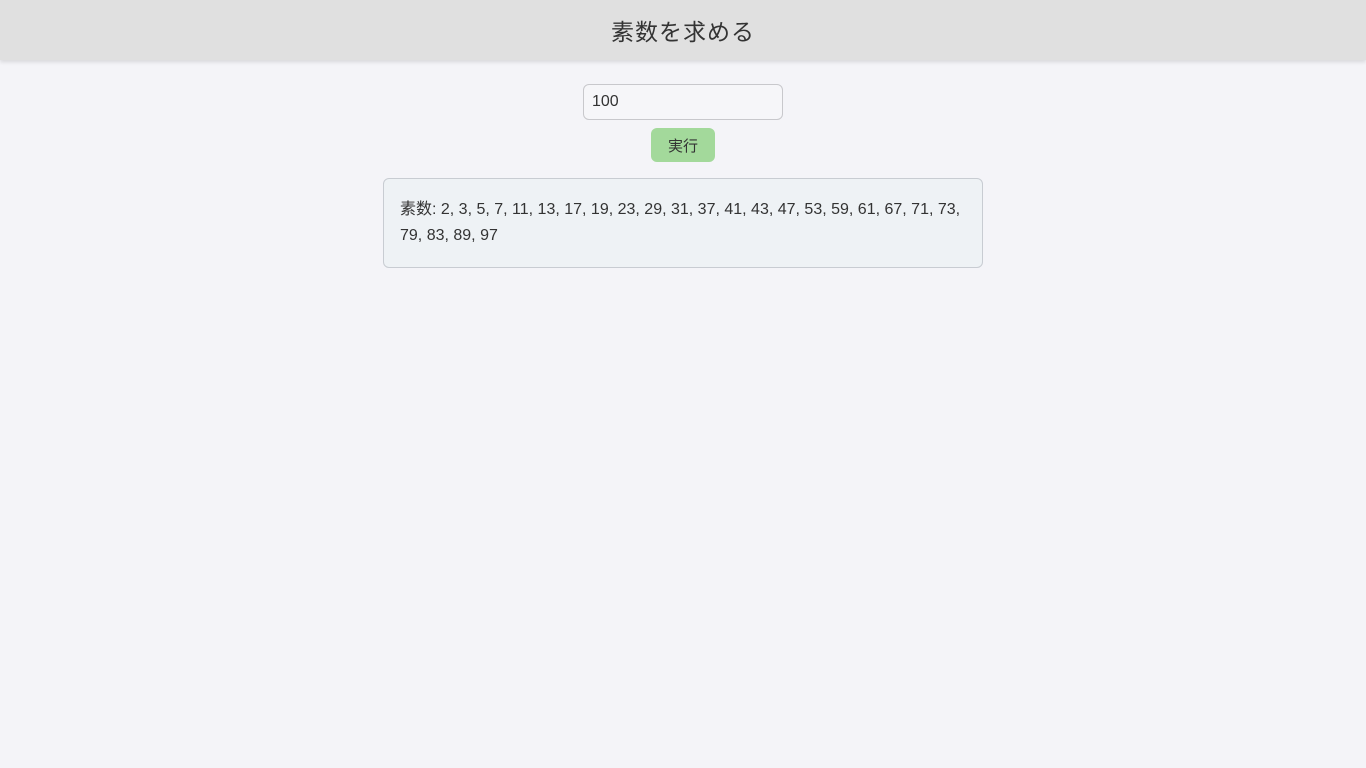  Describe the element at coordinates (683, 145) in the screenshot. I see `run-button: 実行` at that location.